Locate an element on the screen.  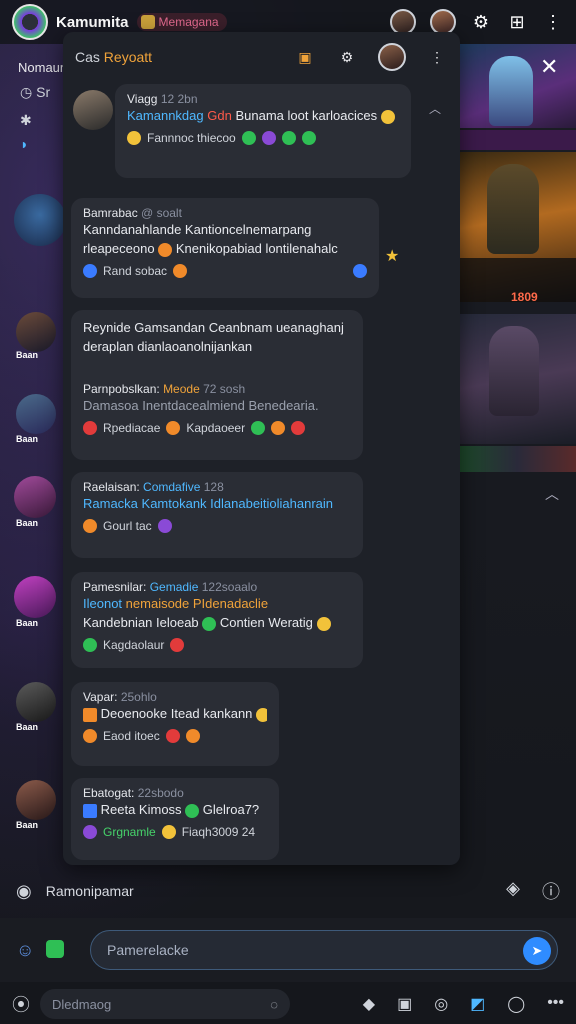
diamond-icon is located at coordinates (90, 271).